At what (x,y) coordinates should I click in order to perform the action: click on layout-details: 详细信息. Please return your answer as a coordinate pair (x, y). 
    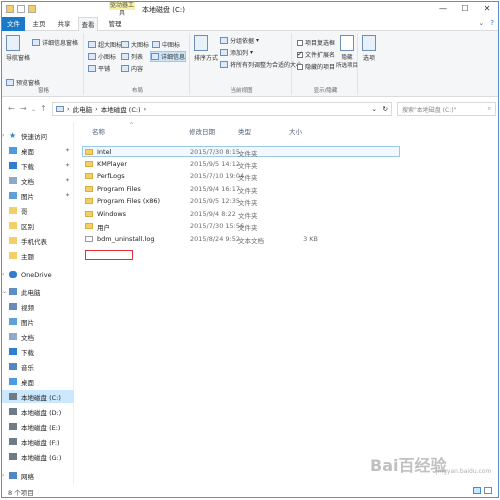
    Looking at the image, I should click on (168, 56).